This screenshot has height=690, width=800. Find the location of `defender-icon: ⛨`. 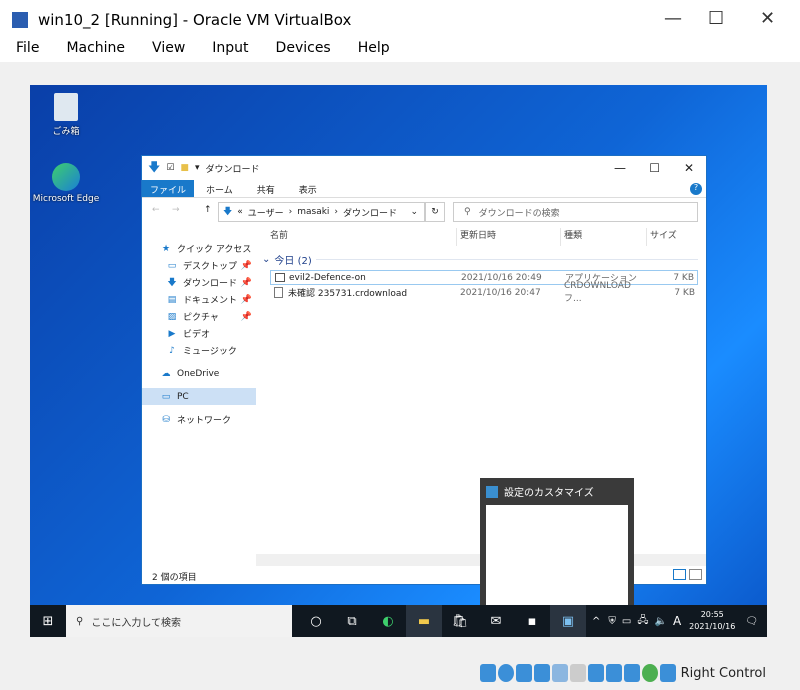

defender-icon: ⛨ is located at coordinates (612, 621).